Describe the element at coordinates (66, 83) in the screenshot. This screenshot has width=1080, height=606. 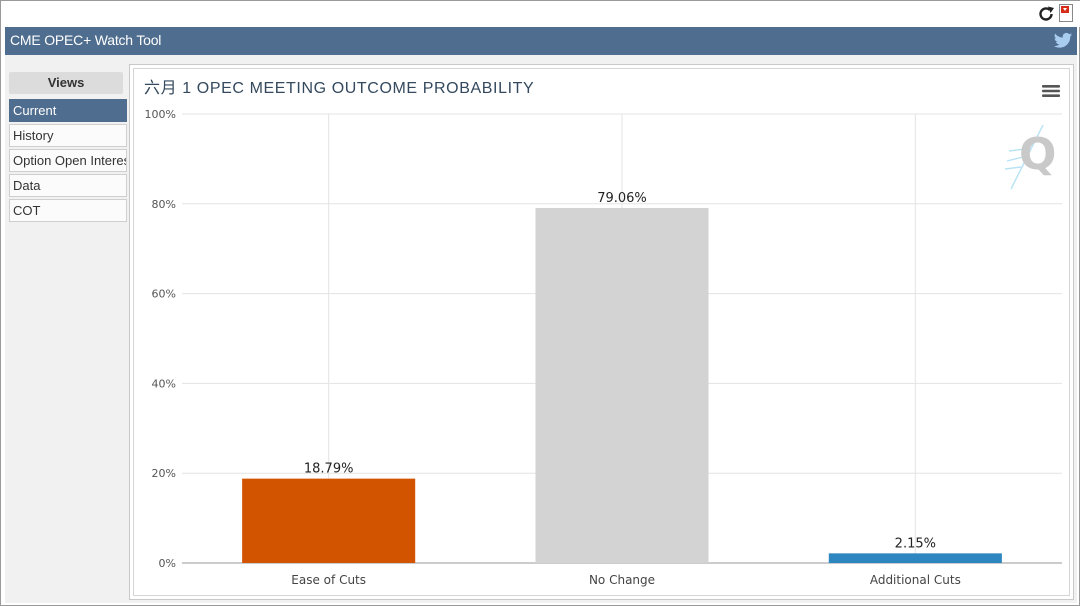
I see `views-header: Views` at that location.